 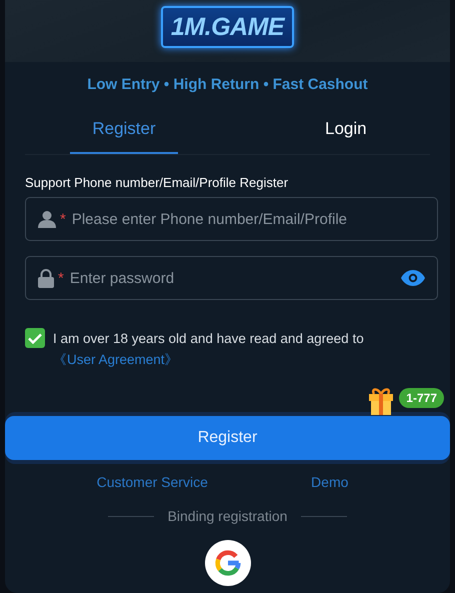 What do you see at coordinates (329, 482) in the screenshot?
I see `link: Demo` at bounding box center [329, 482].